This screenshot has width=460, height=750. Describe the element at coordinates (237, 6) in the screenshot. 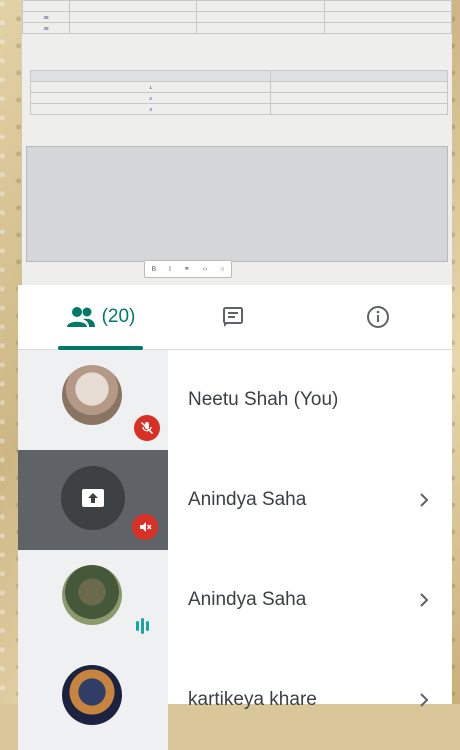

I see `table-row` at that location.